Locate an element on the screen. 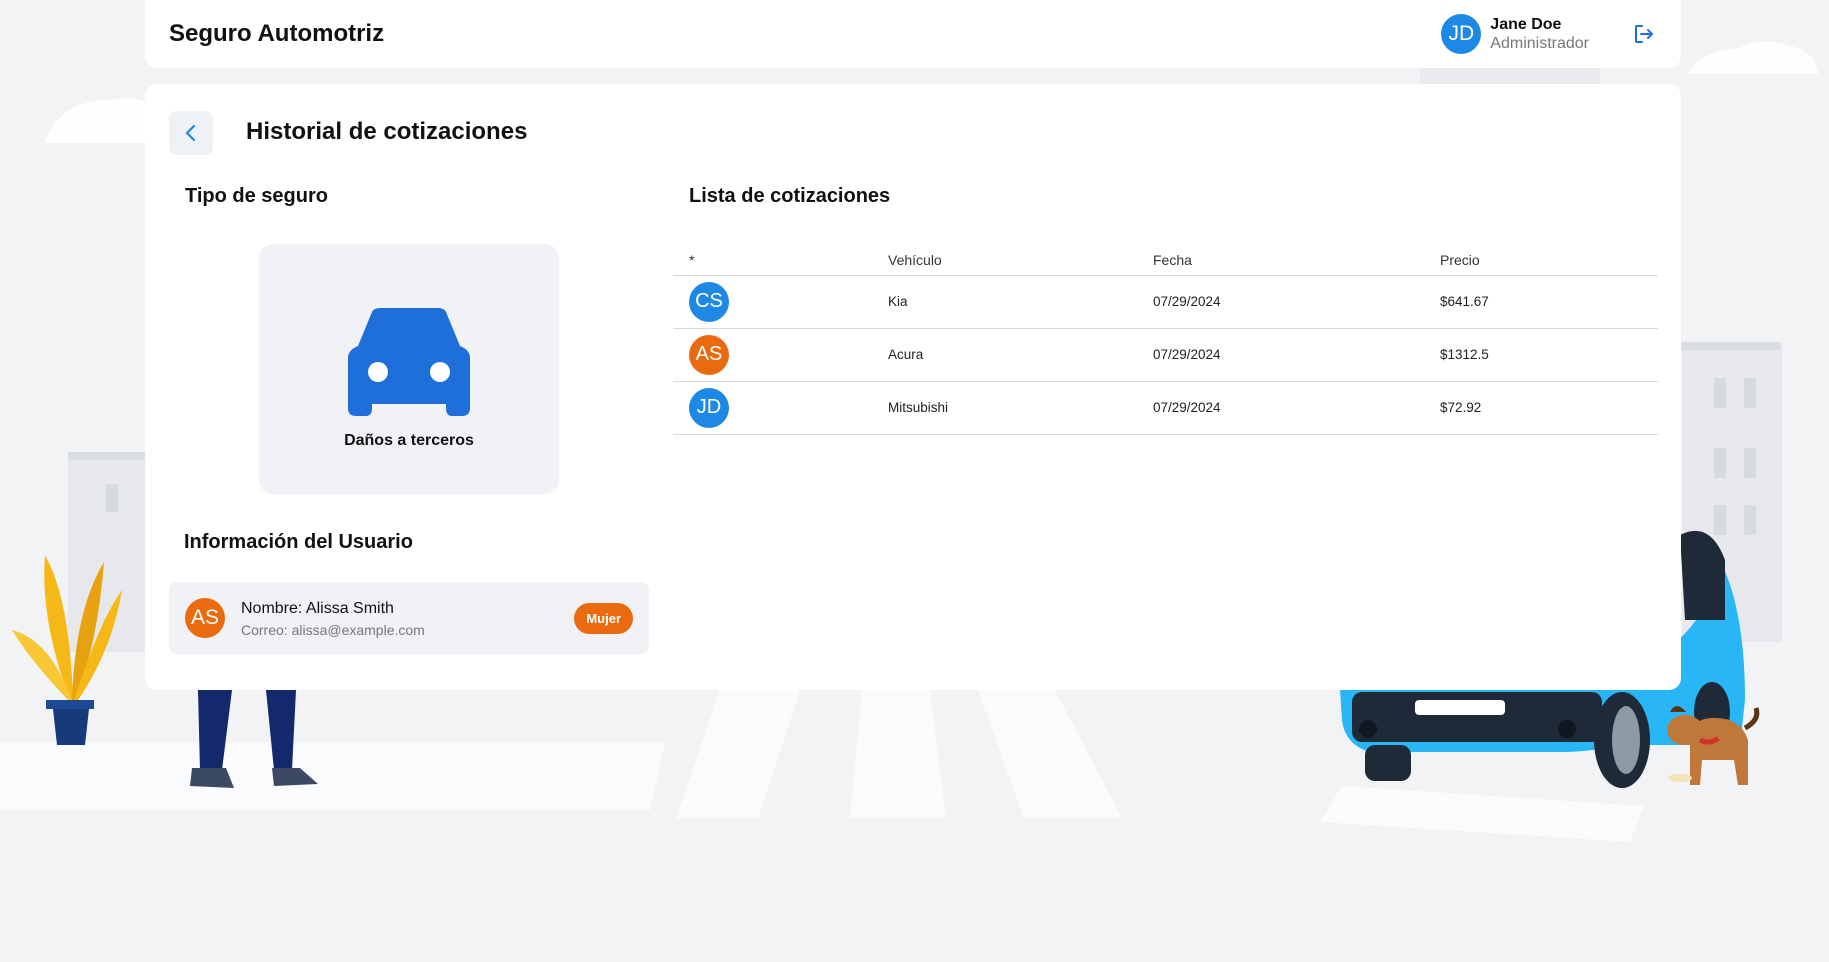 The height and width of the screenshot is (962, 1829). row-avatar: JD is located at coordinates (709, 407).